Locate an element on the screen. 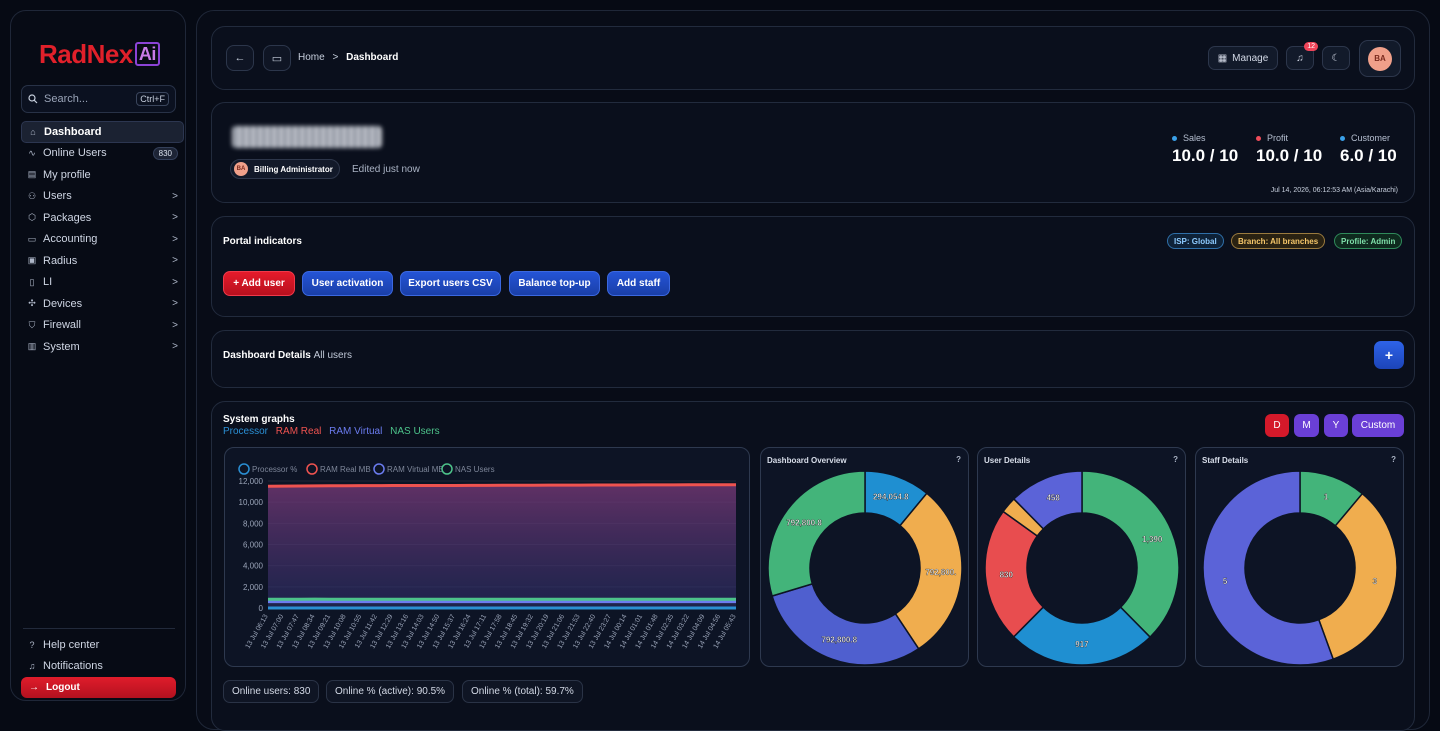 This screenshot has width=1440, height=731. y-tick-label: 6,000 is located at coordinates (253, 545).